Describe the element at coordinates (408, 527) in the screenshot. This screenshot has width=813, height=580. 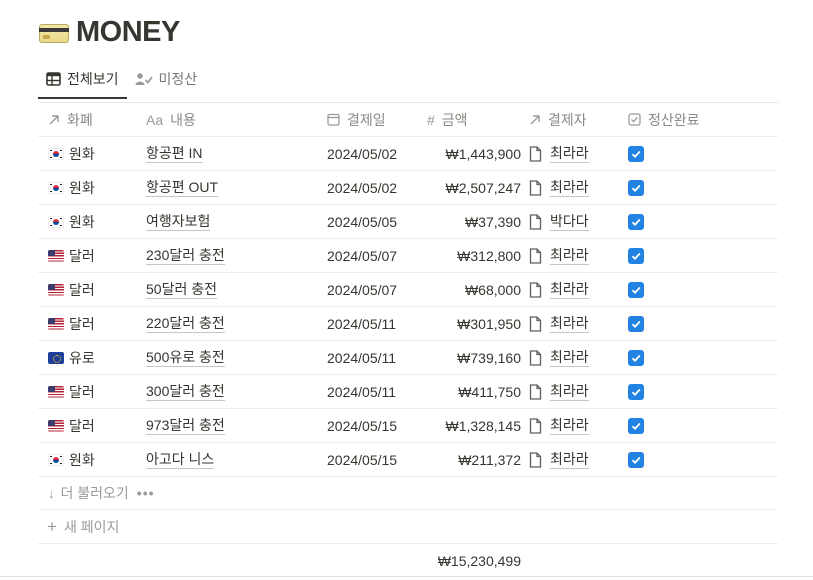
I see `new-page-button: + 새 페이지` at that location.